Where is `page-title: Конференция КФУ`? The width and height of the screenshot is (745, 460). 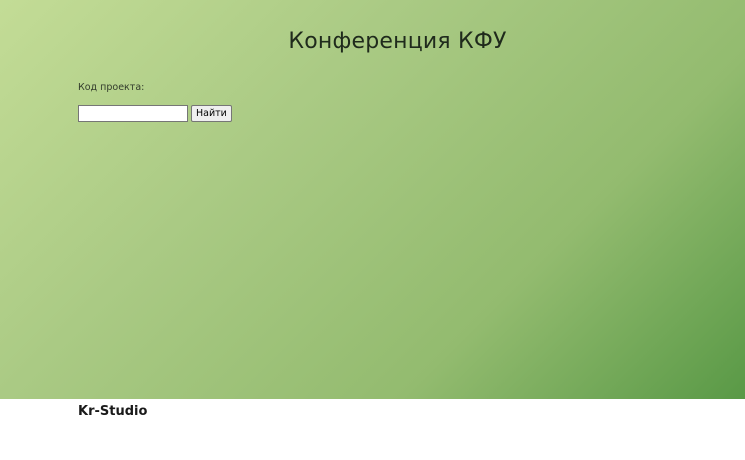
page-title: Конференция КФУ is located at coordinates (397, 41).